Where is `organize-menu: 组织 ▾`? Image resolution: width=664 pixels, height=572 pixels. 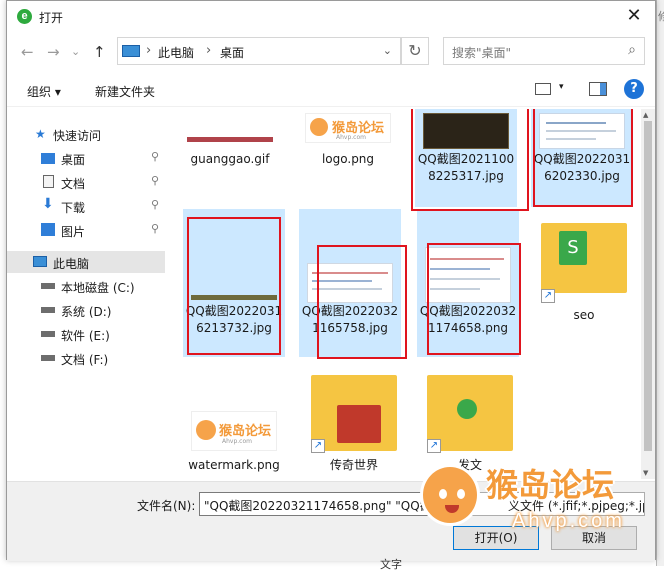
organize-menu: 组织 ▾ is located at coordinates (44, 91).